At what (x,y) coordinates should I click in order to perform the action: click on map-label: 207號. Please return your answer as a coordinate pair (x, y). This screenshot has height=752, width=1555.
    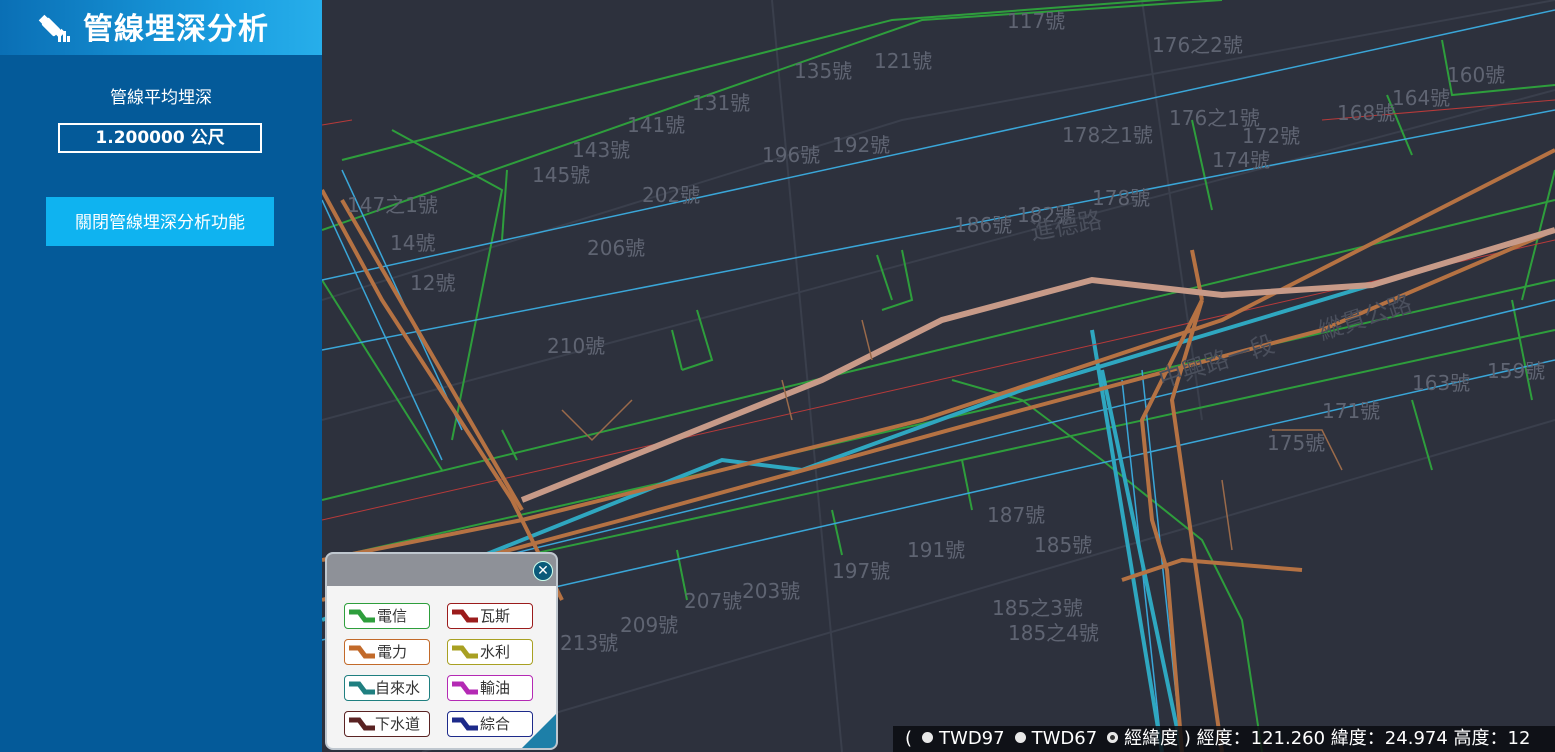
    Looking at the image, I should click on (713, 601).